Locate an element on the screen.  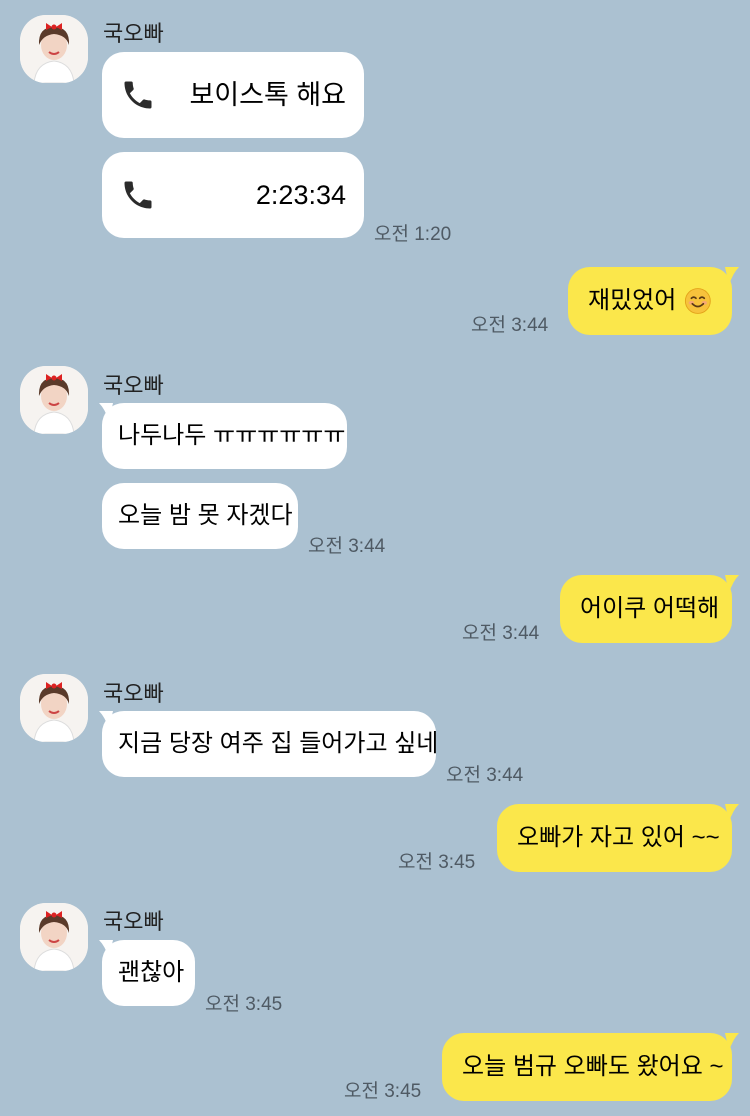
incoming-message-bubble: 오늘 밤 못 자겠다 is located at coordinates (200, 516).